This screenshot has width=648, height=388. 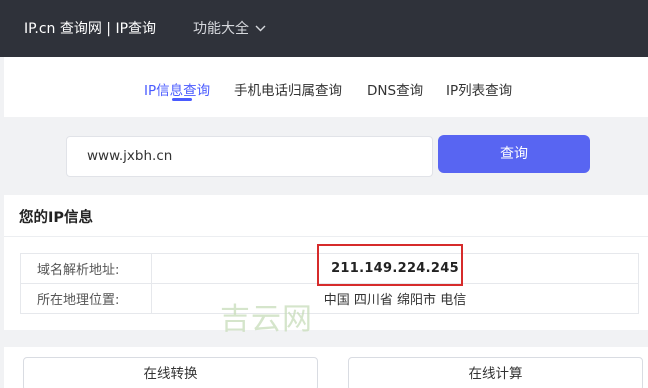 What do you see at coordinates (395, 89) in the screenshot?
I see `tab-dns-lookup: DNS查询` at bounding box center [395, 89].